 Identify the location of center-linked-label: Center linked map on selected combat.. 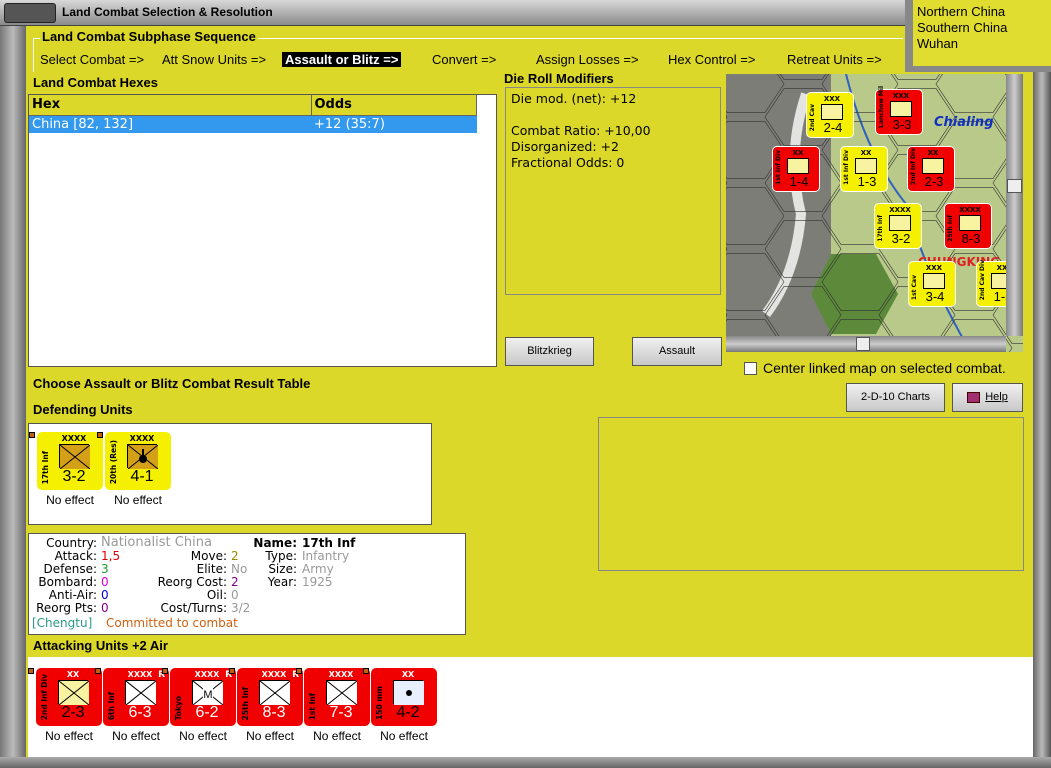
(884, 368).